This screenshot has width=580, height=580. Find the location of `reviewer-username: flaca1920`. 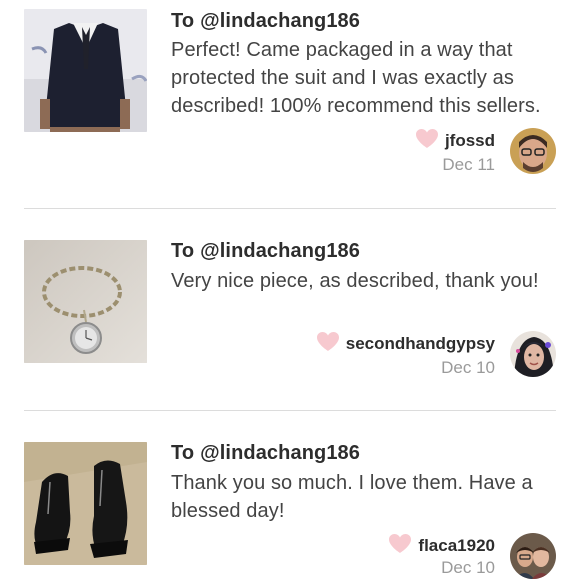

reviewer-username: flaca1920 is located at coordinates (456, 545).